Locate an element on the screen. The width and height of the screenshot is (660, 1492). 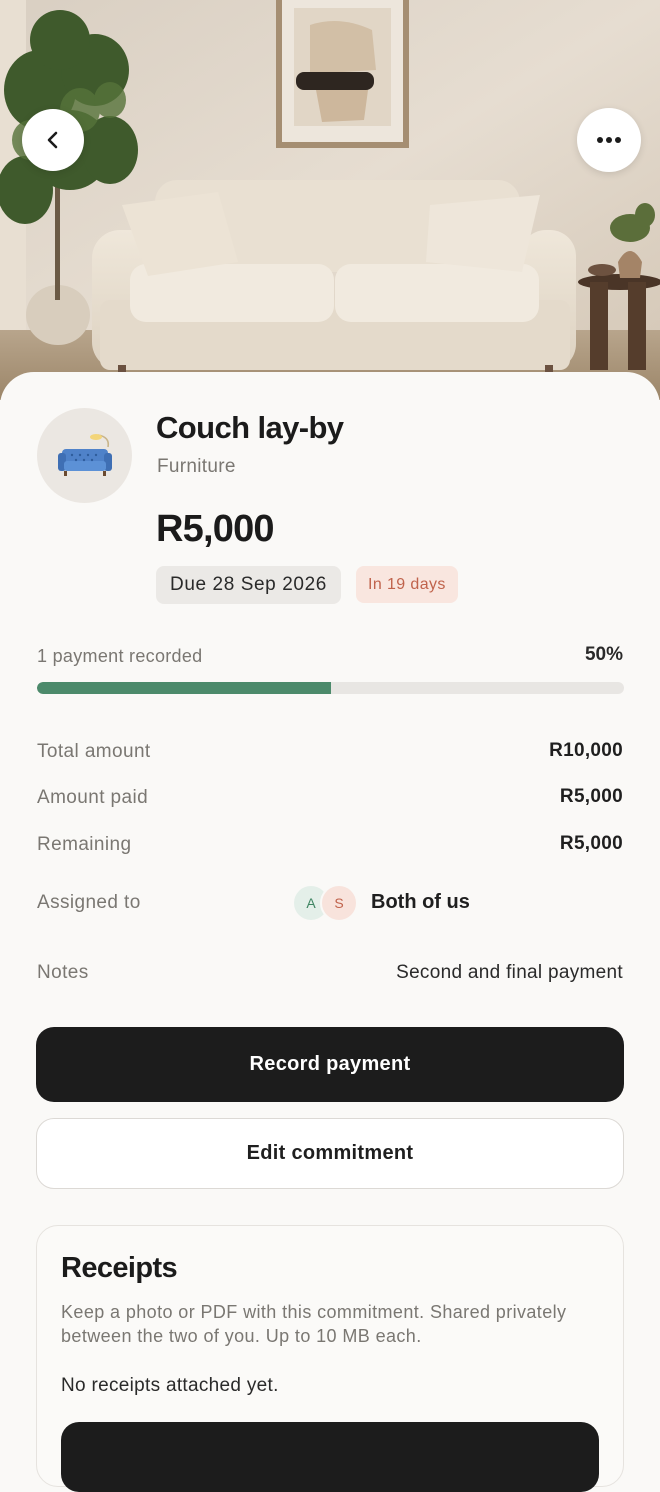
receipts-empty-state: No receipts attached yet. is located at coordinates (170, 1385).